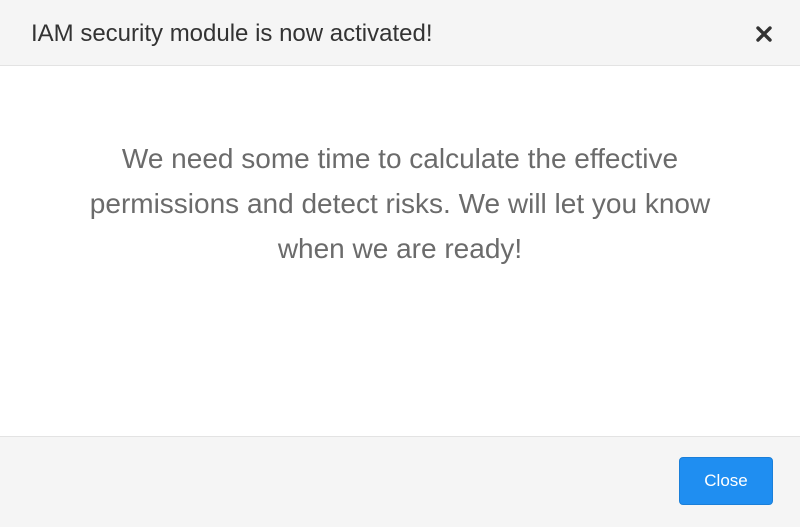  I want to click on modal-header: IAM security module is now activated!, so click(400, 33).